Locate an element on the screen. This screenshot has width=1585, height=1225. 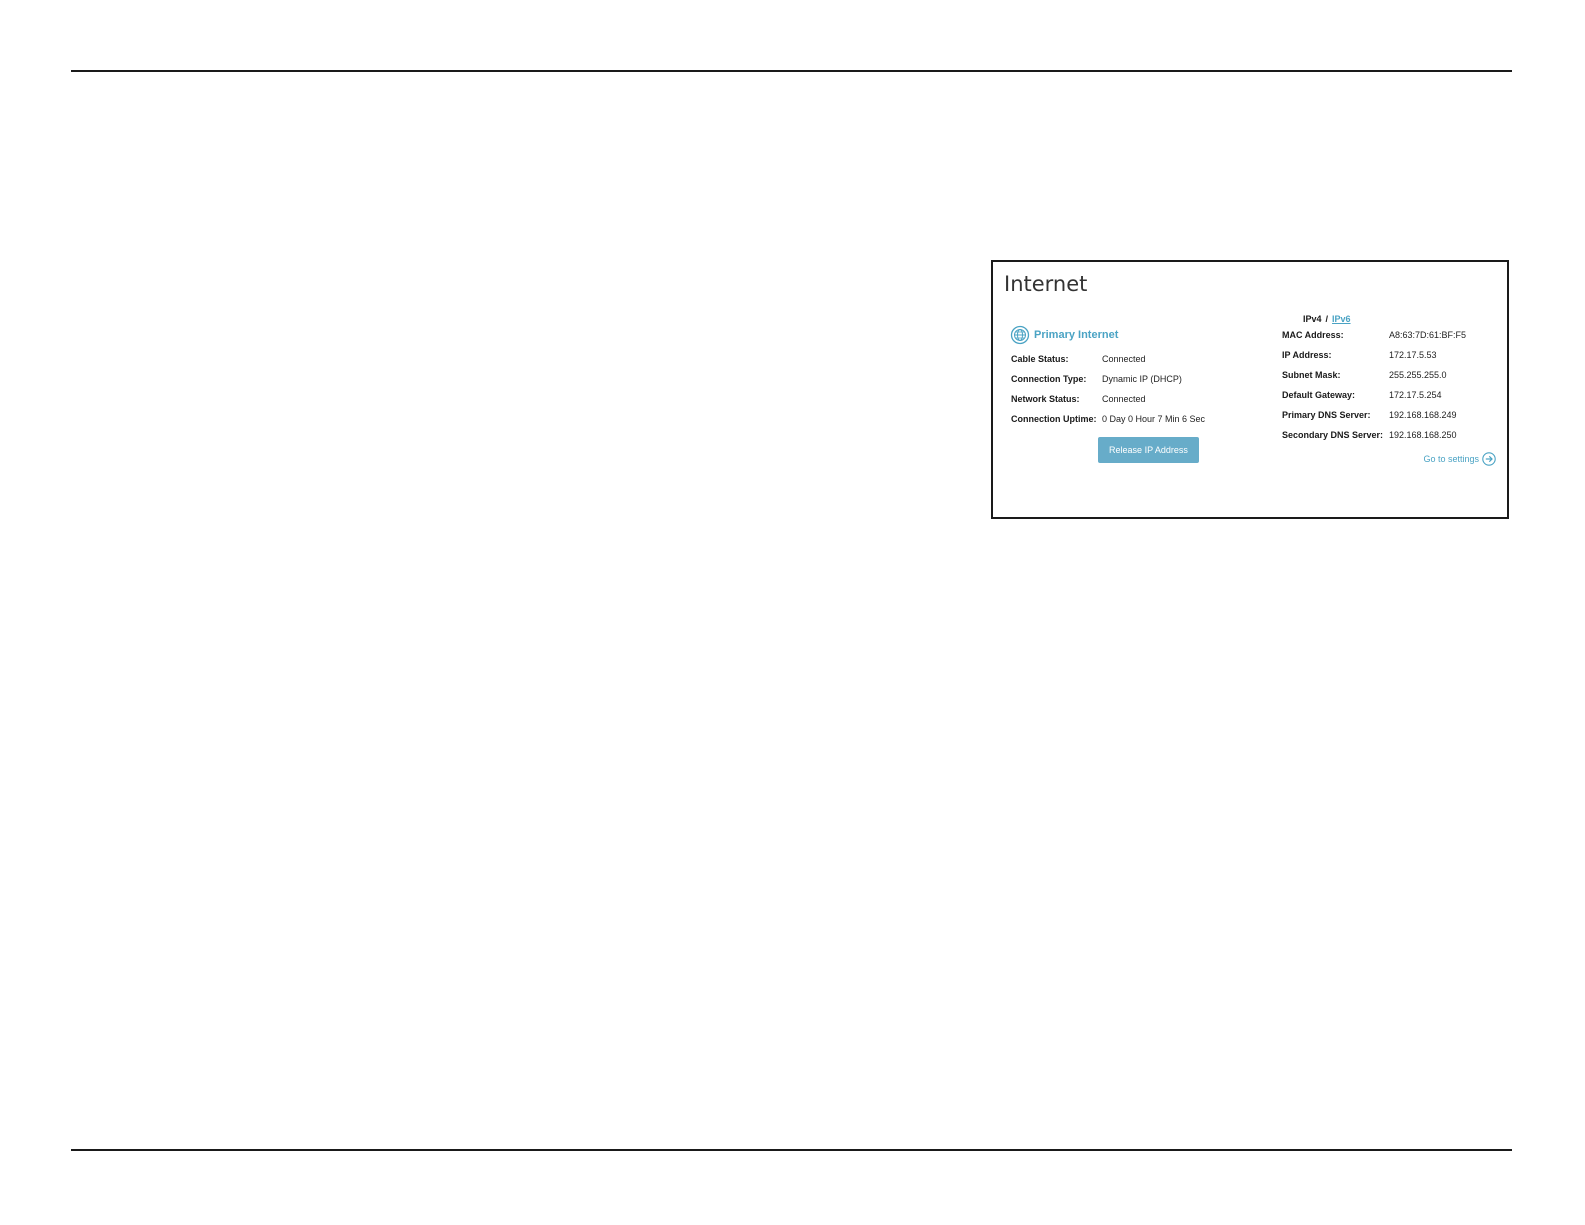
primary-internet-header: Primary Internet is located at coordinates (1064, 335).